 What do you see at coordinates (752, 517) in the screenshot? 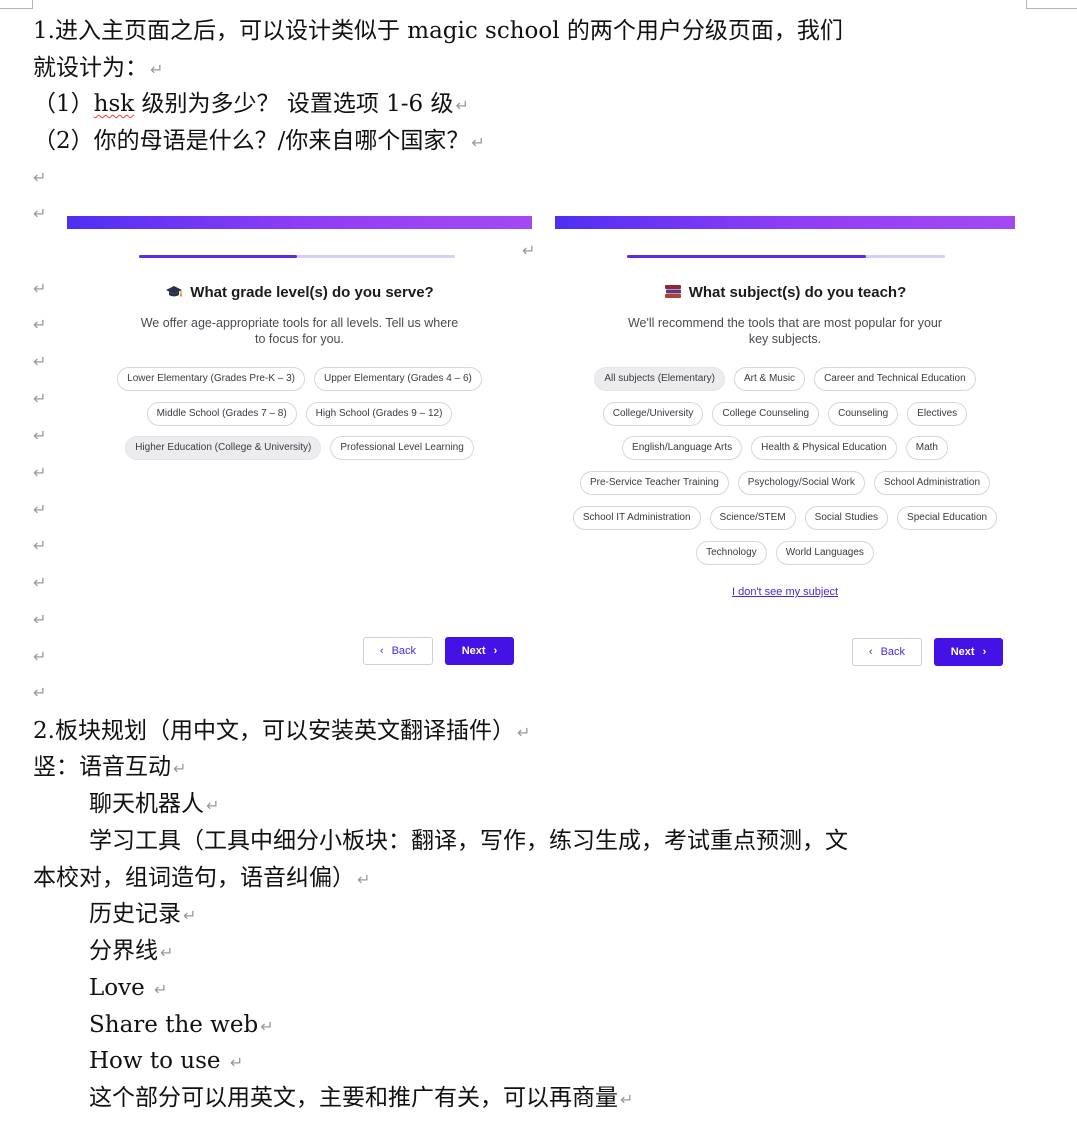
I see `option-chip: Science/STEM` at bounding box center [752, 517].